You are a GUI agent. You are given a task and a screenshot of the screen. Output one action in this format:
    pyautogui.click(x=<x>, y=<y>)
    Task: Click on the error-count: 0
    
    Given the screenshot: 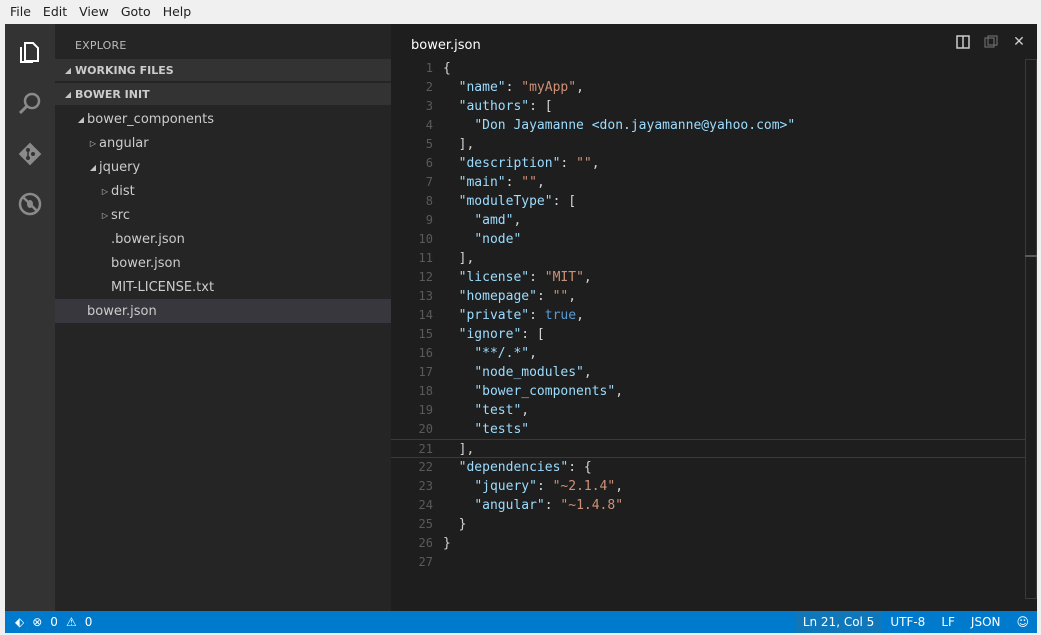 What is the action you would take?
    pyautogui.click(x=54, y=622)
    